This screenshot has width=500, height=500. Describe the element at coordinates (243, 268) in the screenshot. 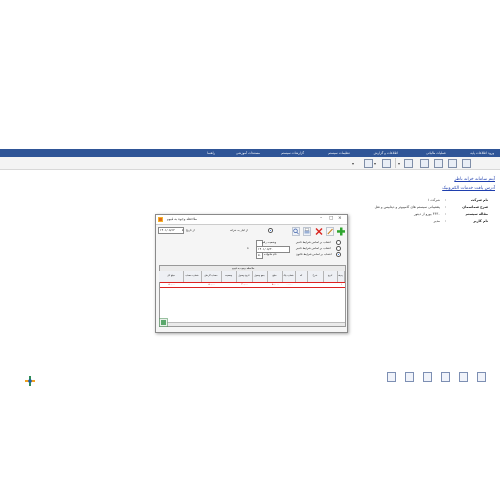

I see `grid-title: ملاحظه وجوه به قیوم` at that location.